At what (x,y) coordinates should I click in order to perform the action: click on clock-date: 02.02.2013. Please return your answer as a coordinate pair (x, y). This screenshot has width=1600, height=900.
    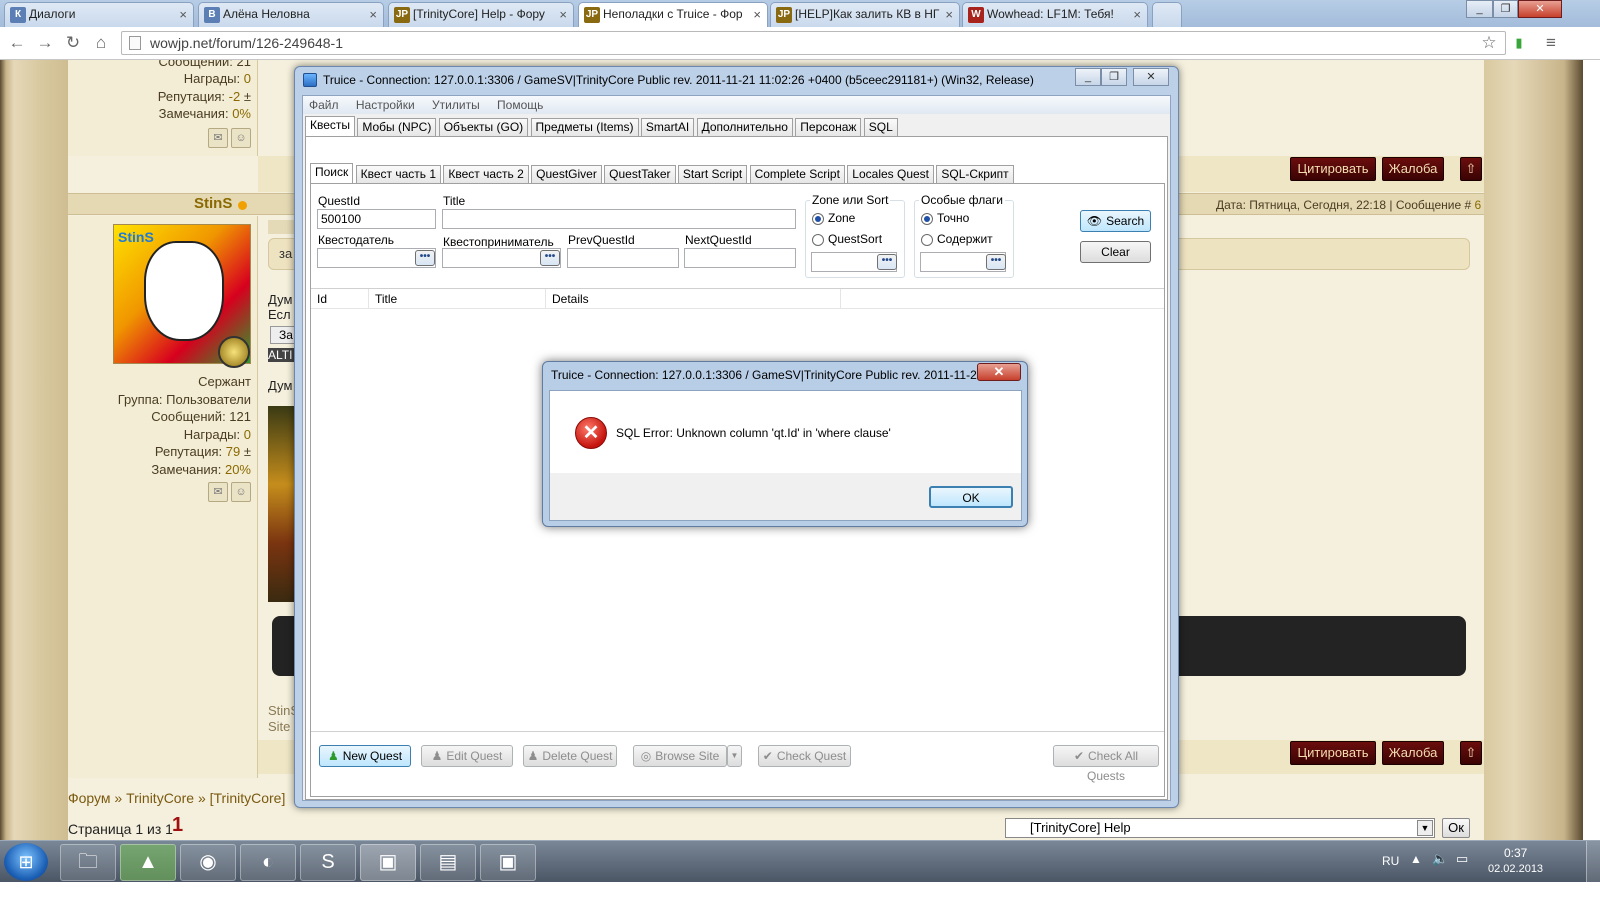
    Looking at the image, I should click on (1515, 869).